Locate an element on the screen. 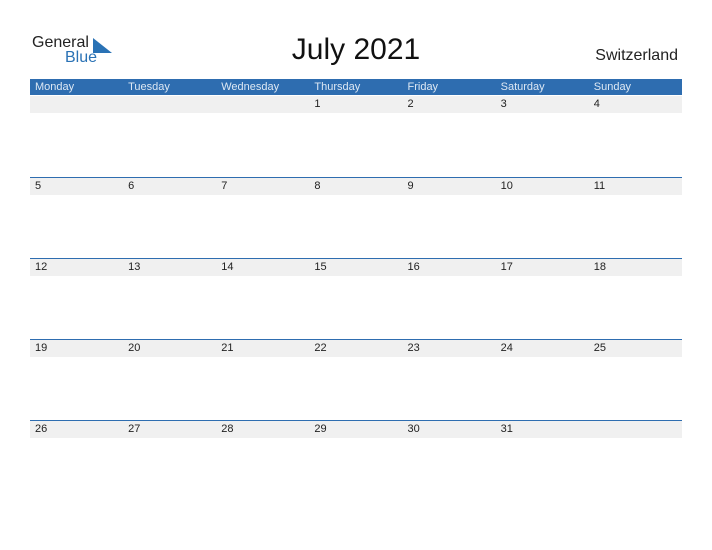 The width and height of the screenshot is (712, 550). day-cell: 14 is located at coordinates (227, 267).